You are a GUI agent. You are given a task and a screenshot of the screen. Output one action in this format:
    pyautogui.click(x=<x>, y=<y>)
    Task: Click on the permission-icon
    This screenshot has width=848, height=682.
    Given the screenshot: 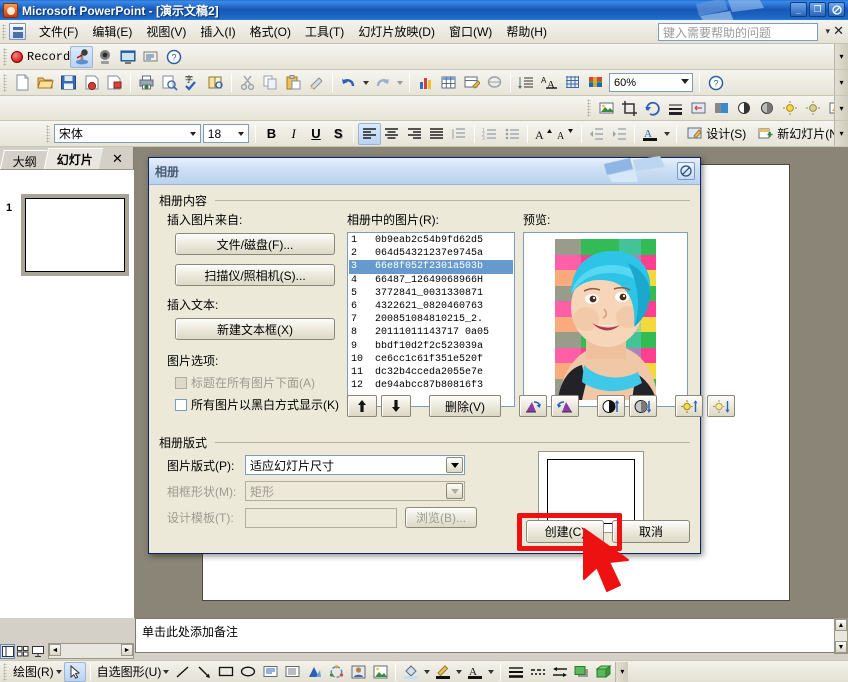 What is the action you would take?
    pyautogui.click(x=114, y=83)
    